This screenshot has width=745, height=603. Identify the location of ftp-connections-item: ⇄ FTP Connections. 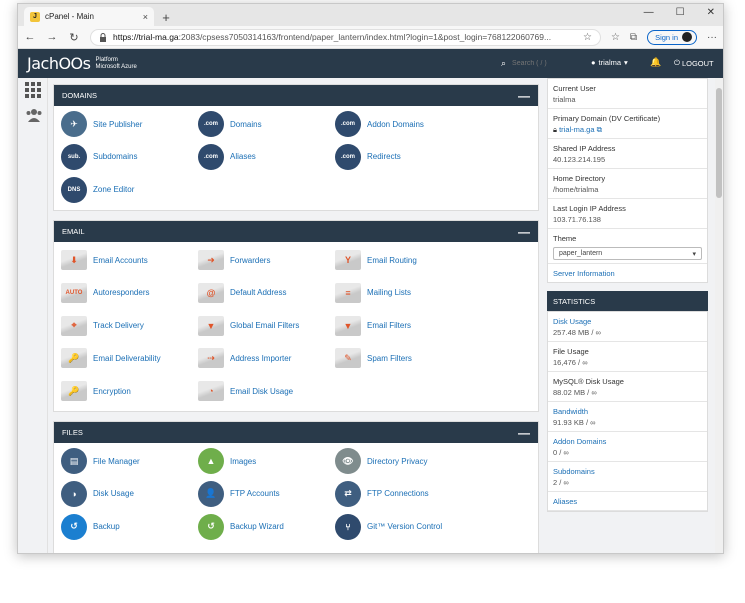
(382, 494).